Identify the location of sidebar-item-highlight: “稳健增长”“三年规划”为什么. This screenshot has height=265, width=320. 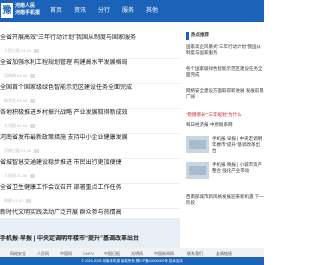
(225, 115).